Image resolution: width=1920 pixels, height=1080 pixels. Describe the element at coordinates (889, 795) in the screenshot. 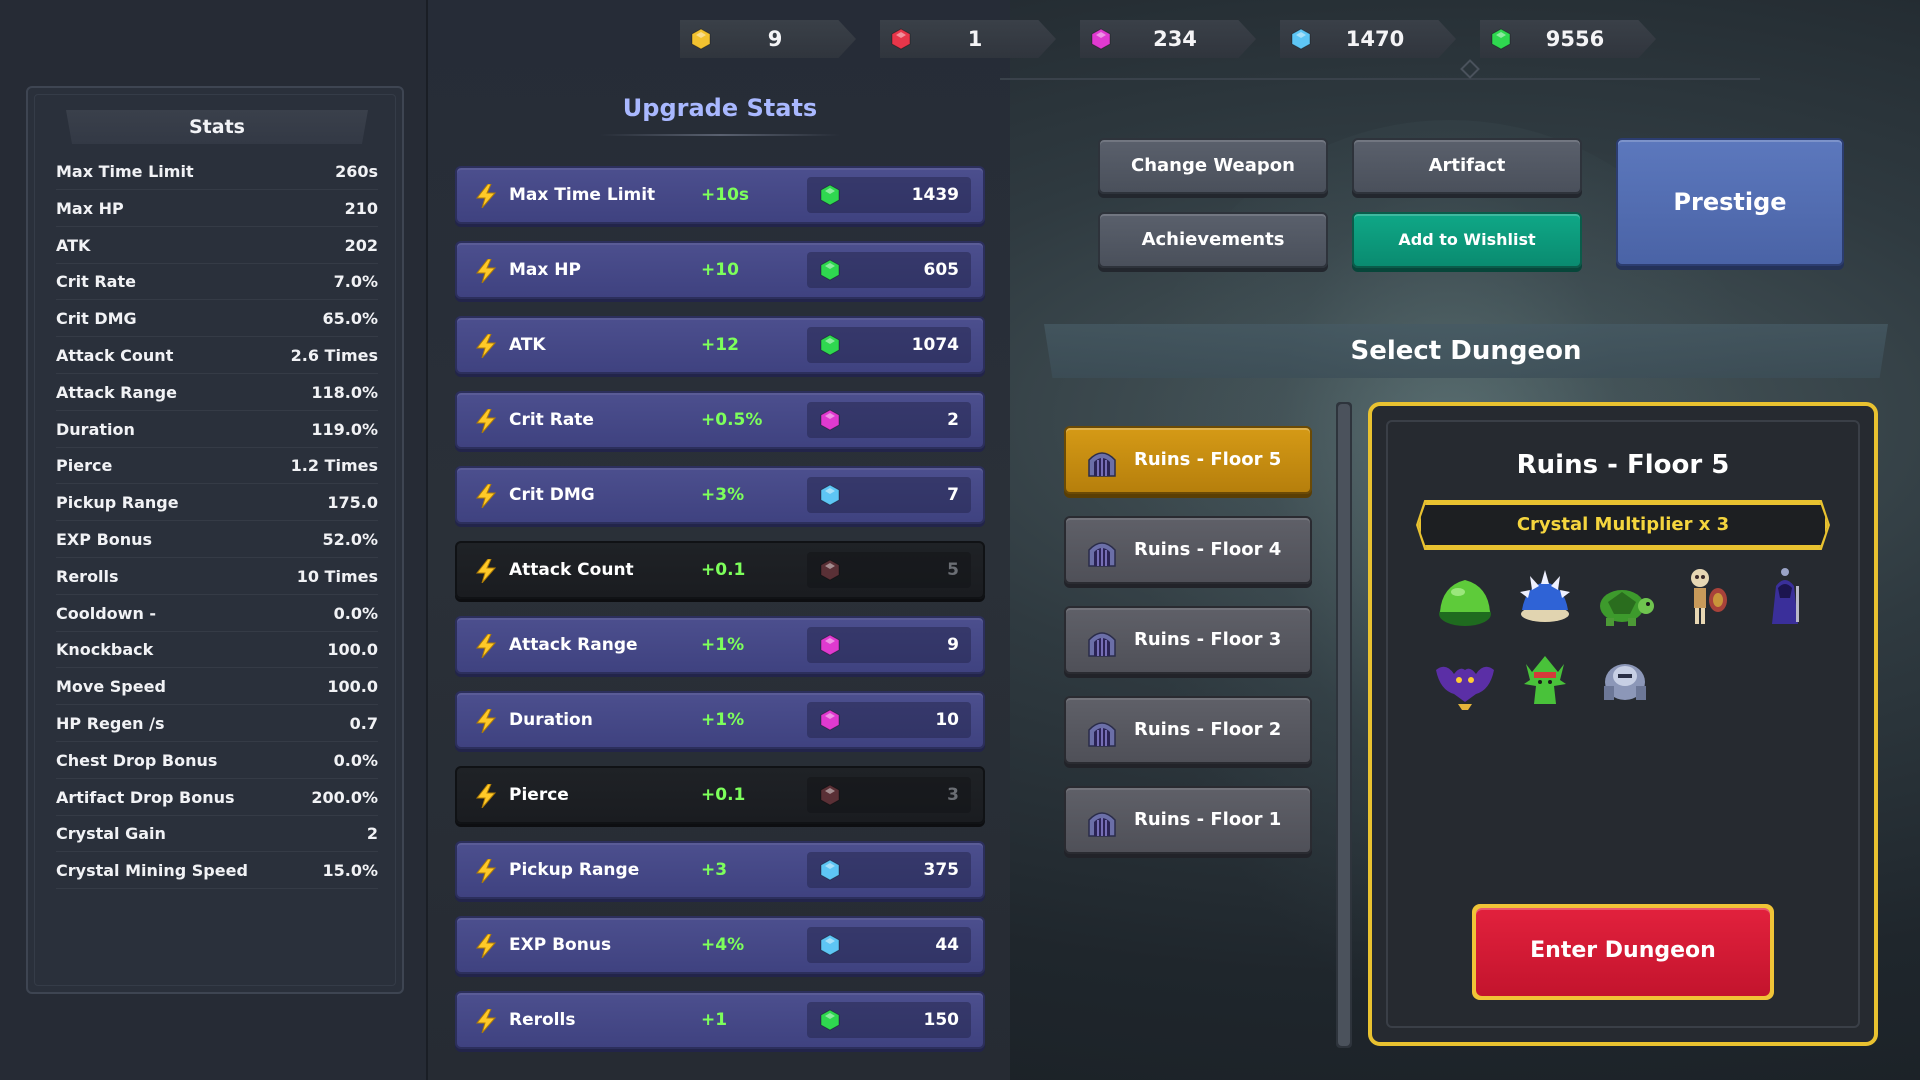

I see `upgrade-cost-box: 3` at that location.